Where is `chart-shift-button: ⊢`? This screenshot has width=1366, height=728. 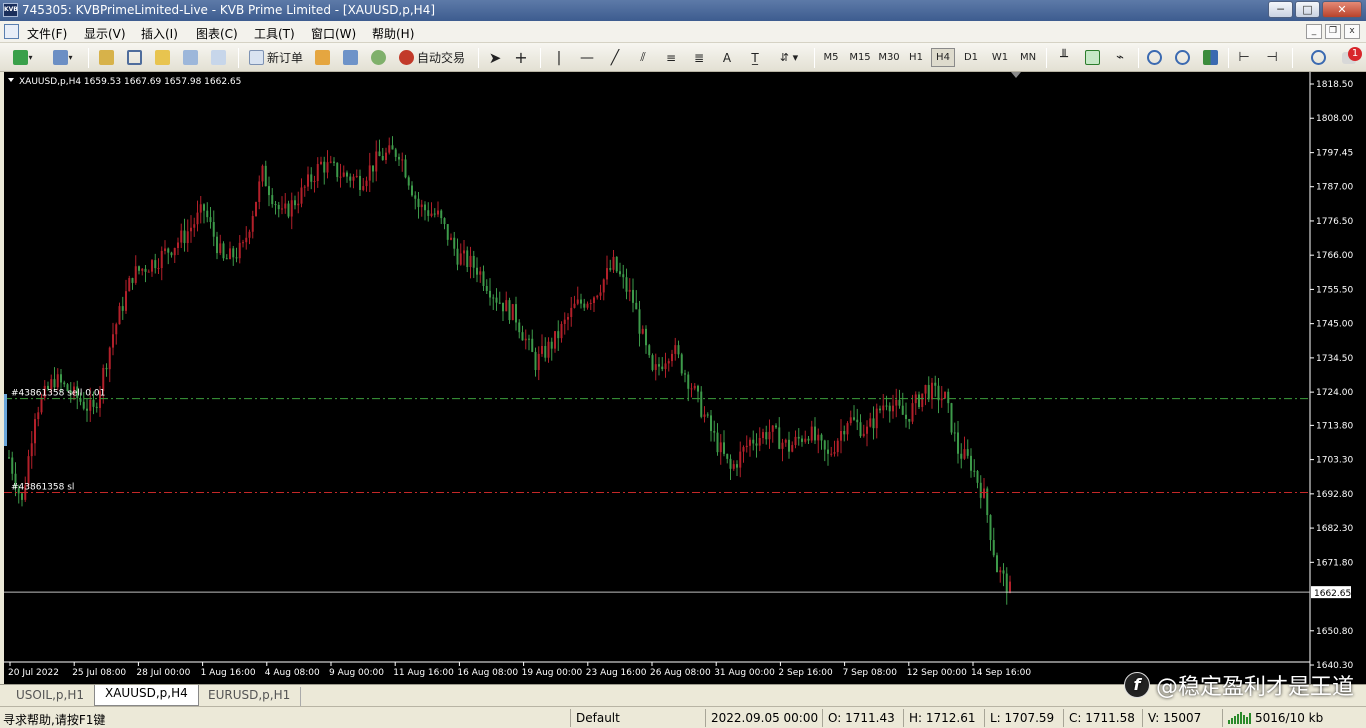
chart-shift-button: ⊢ is located at coordinates (1244, 57).